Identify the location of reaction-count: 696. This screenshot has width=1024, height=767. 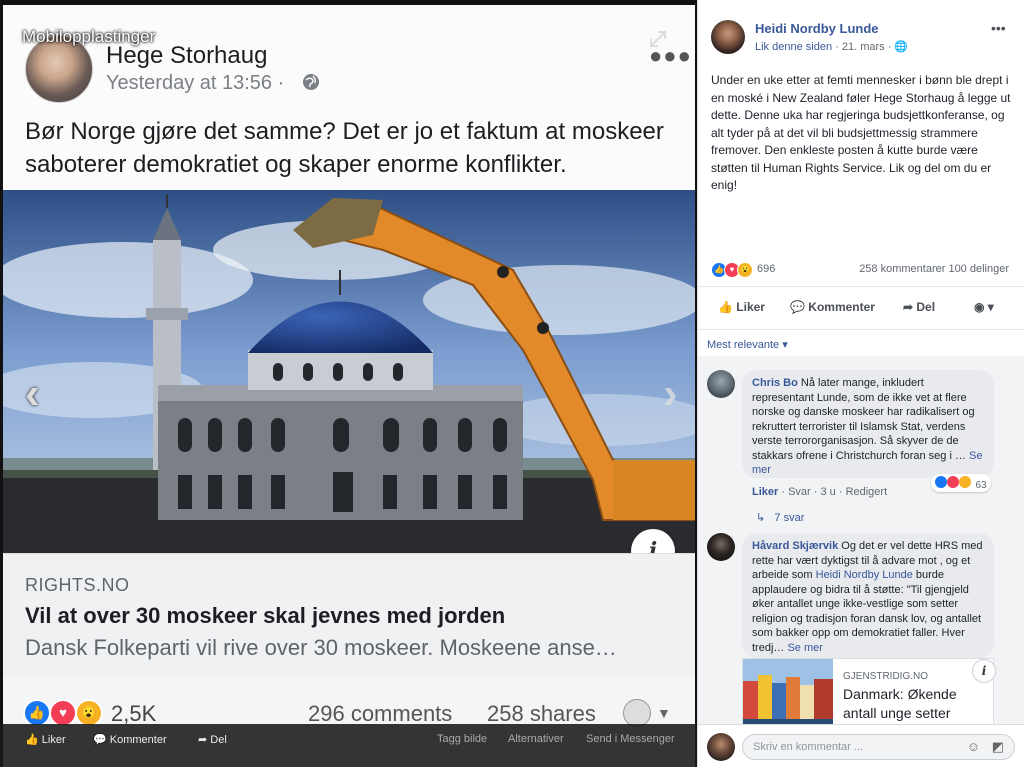
(766, 269).